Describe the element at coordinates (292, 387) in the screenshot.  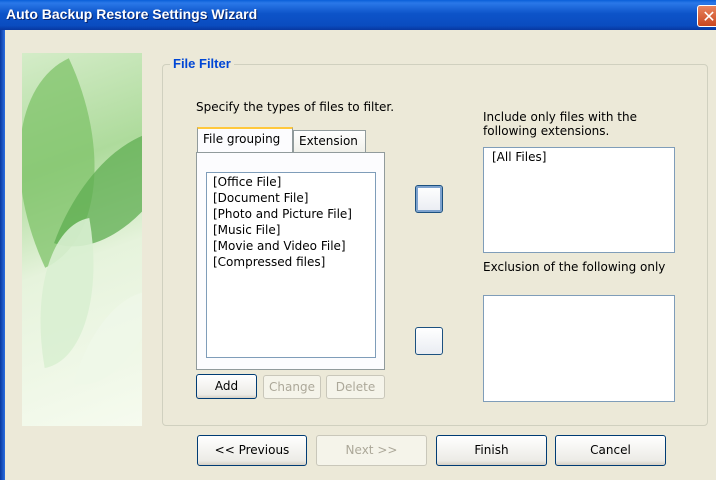
I see `change-button: Change` at that location.